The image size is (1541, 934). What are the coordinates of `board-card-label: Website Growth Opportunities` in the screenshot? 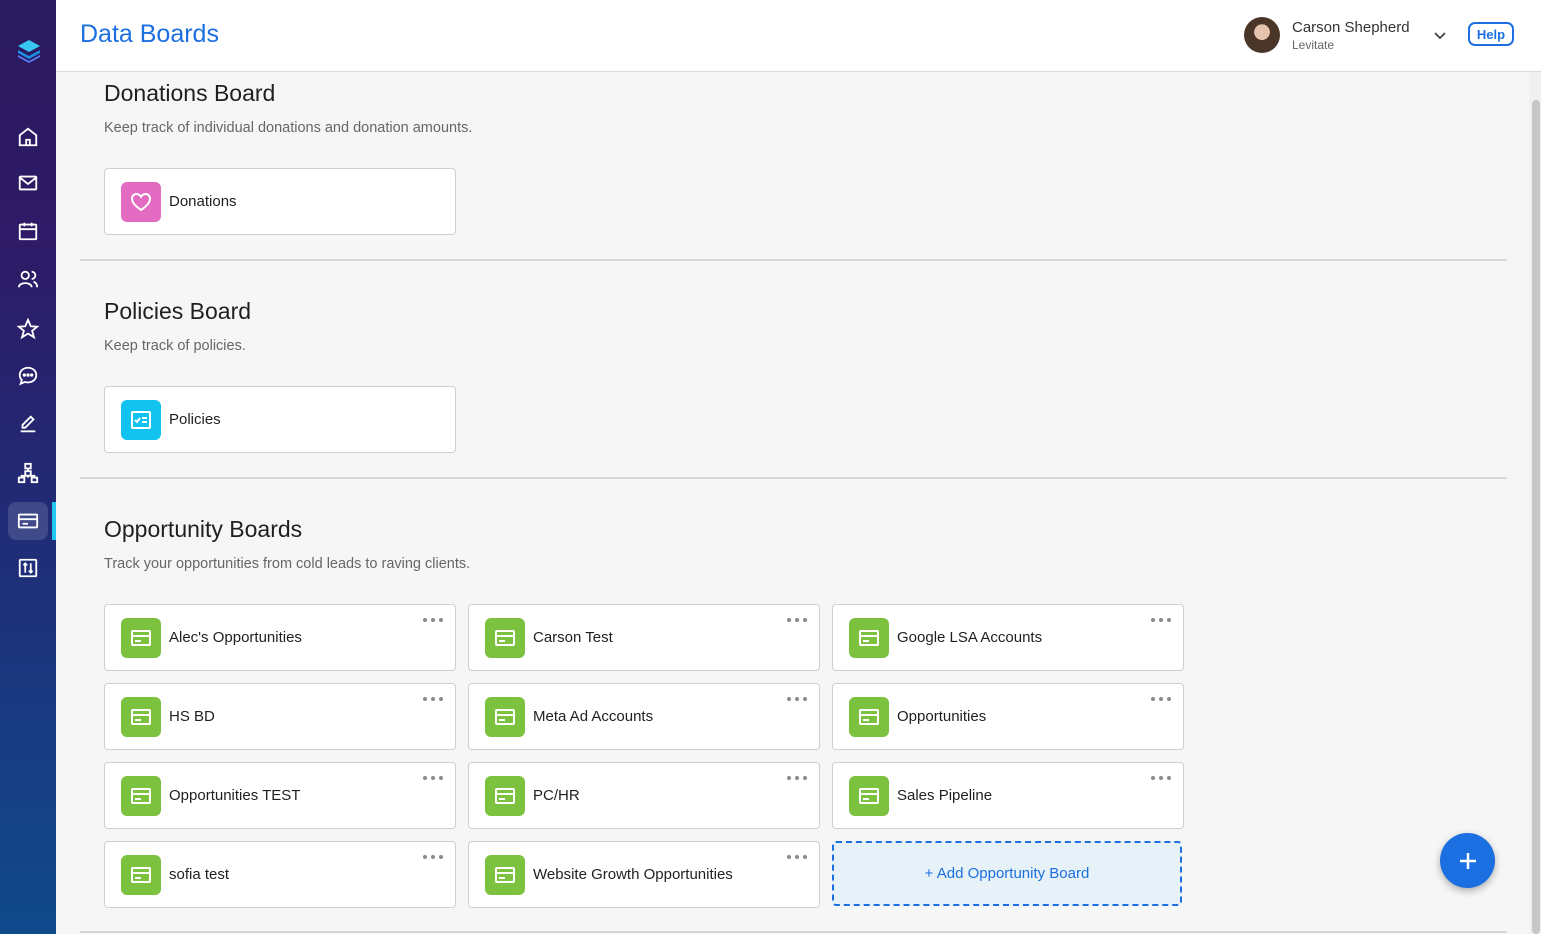 It's located at (633, 874).